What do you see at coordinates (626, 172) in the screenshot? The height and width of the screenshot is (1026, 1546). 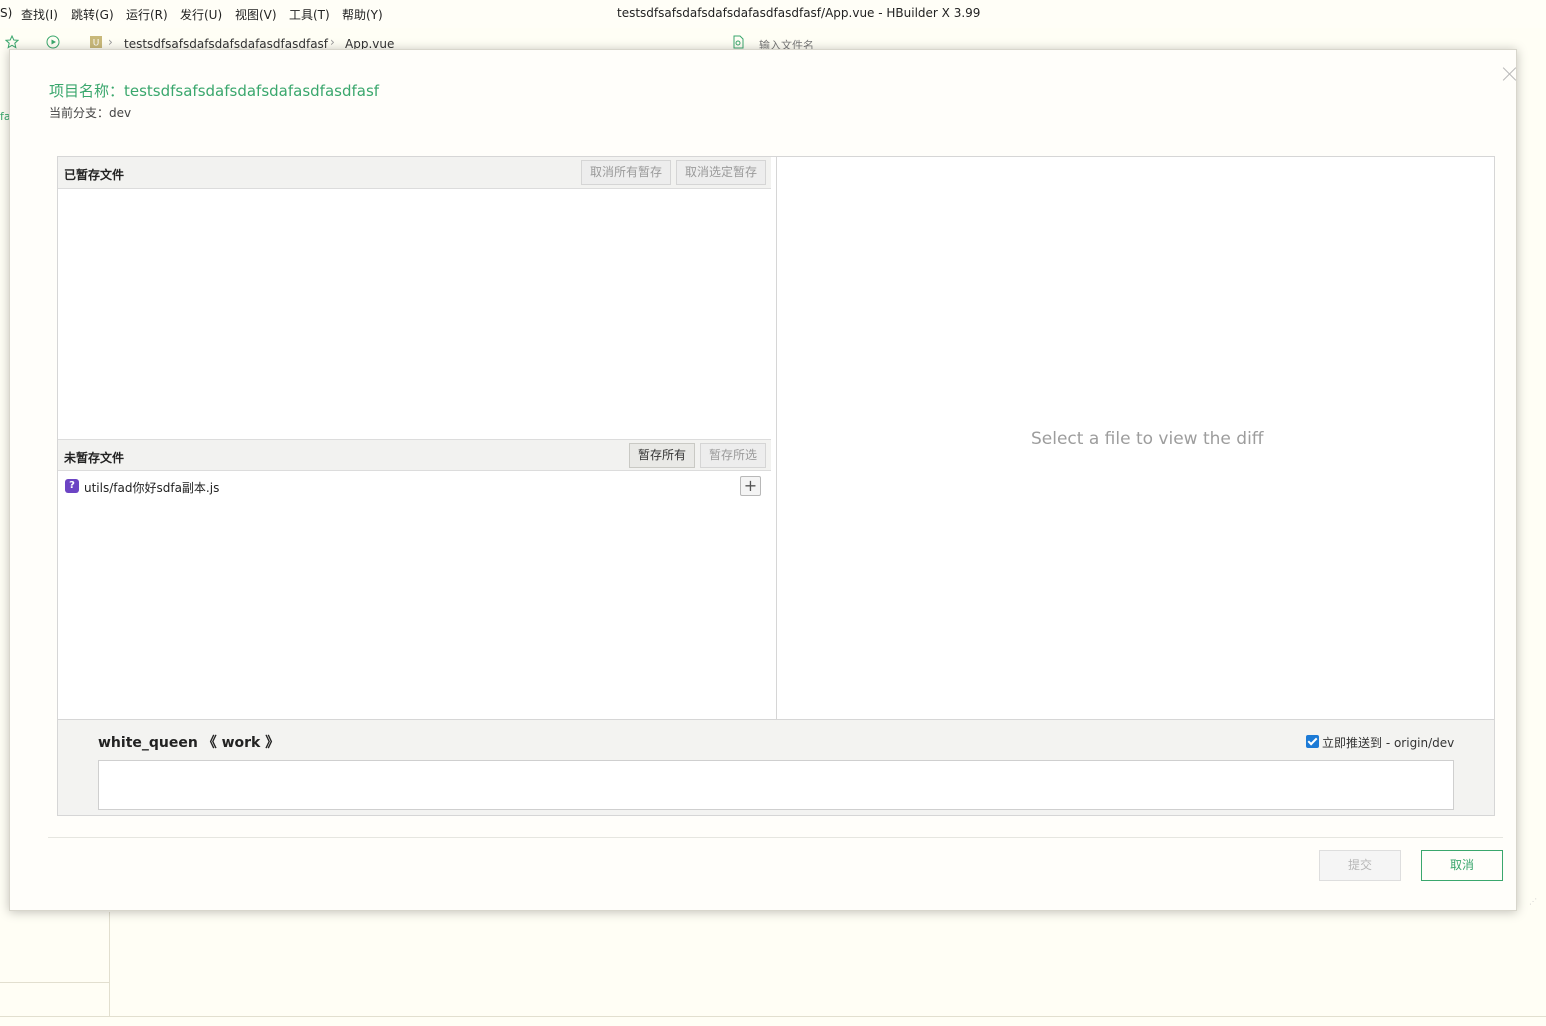 I see `unstage-all-button: 取消所有暂存` at bounding box center [626, 172].